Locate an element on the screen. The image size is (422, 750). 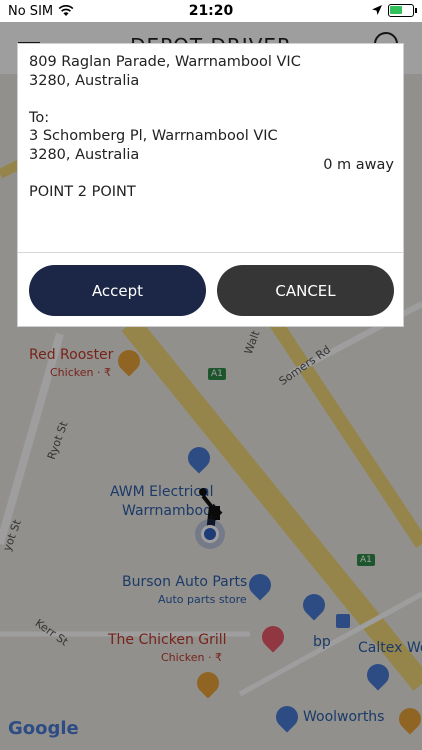
battery-icon is located at coordinates (402, 10).